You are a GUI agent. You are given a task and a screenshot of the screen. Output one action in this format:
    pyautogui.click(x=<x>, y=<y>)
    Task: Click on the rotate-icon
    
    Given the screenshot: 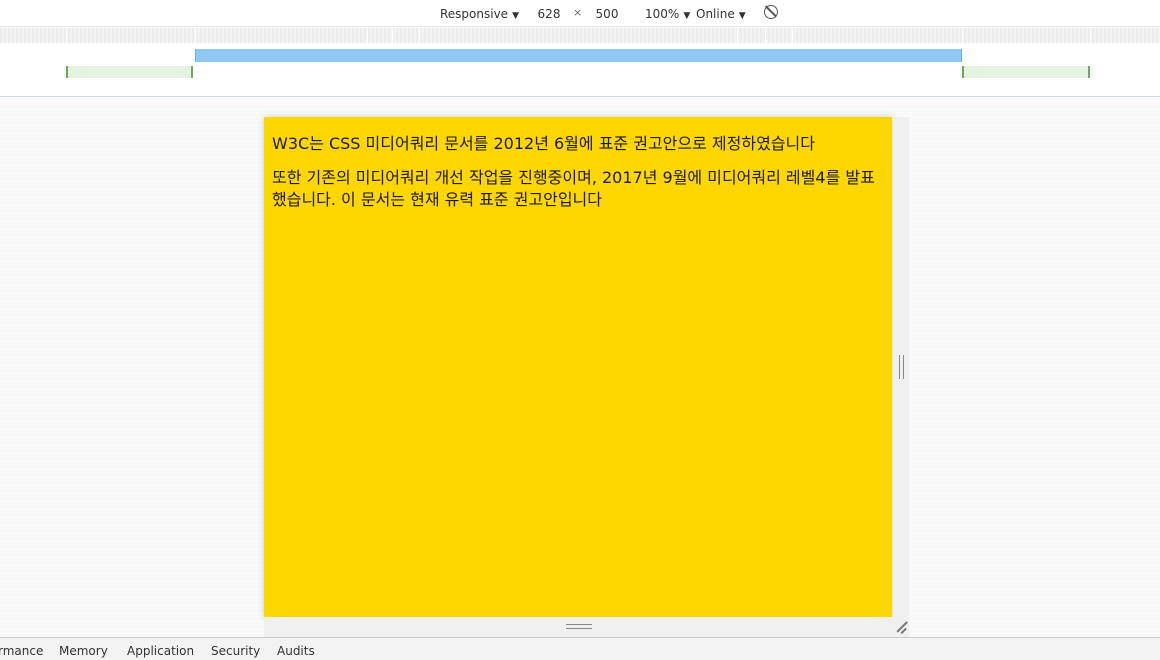 What is the action you would take?
    pyautogui.click(x=771, y=12)
    